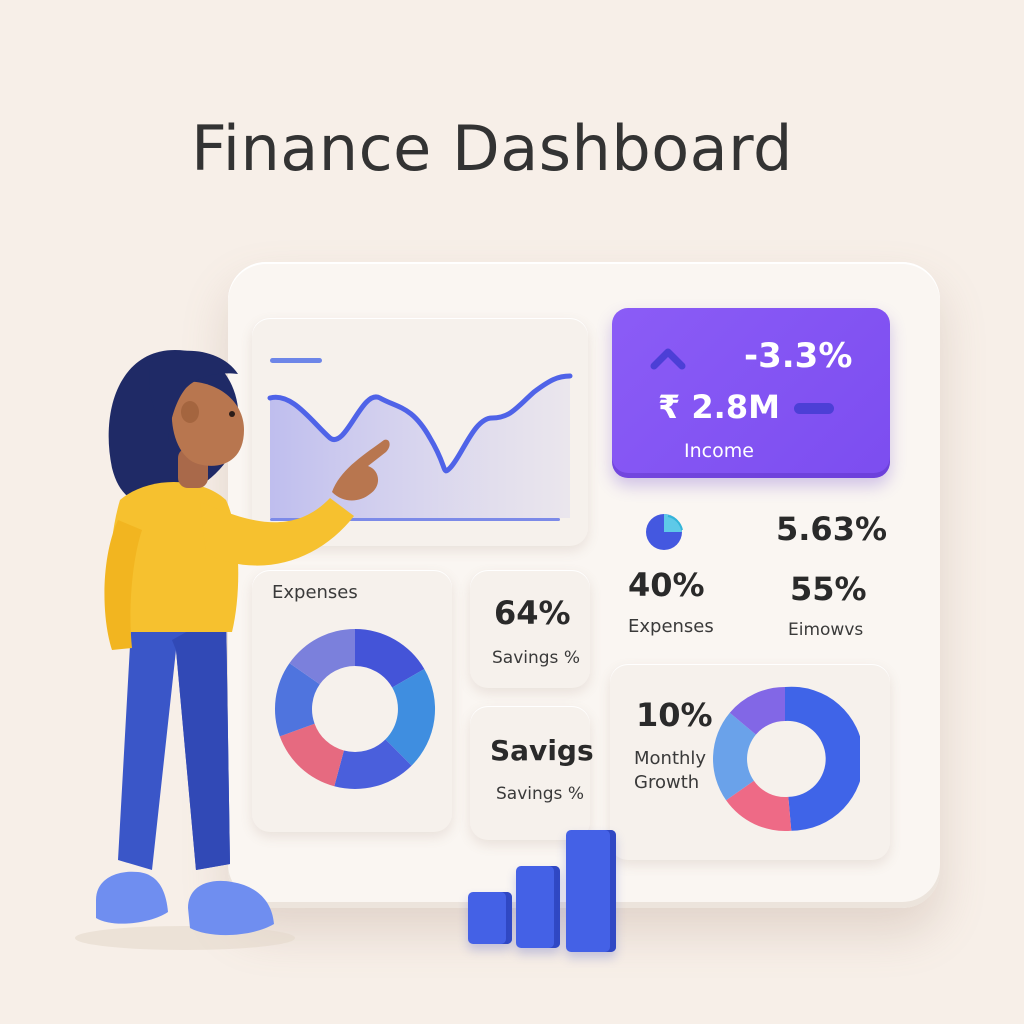 This screenshot has height=1024, width=1024. Describe the element at coordinates (666, 585) in the screenshot. I see `expenses-stat-value: 40%` at that location.